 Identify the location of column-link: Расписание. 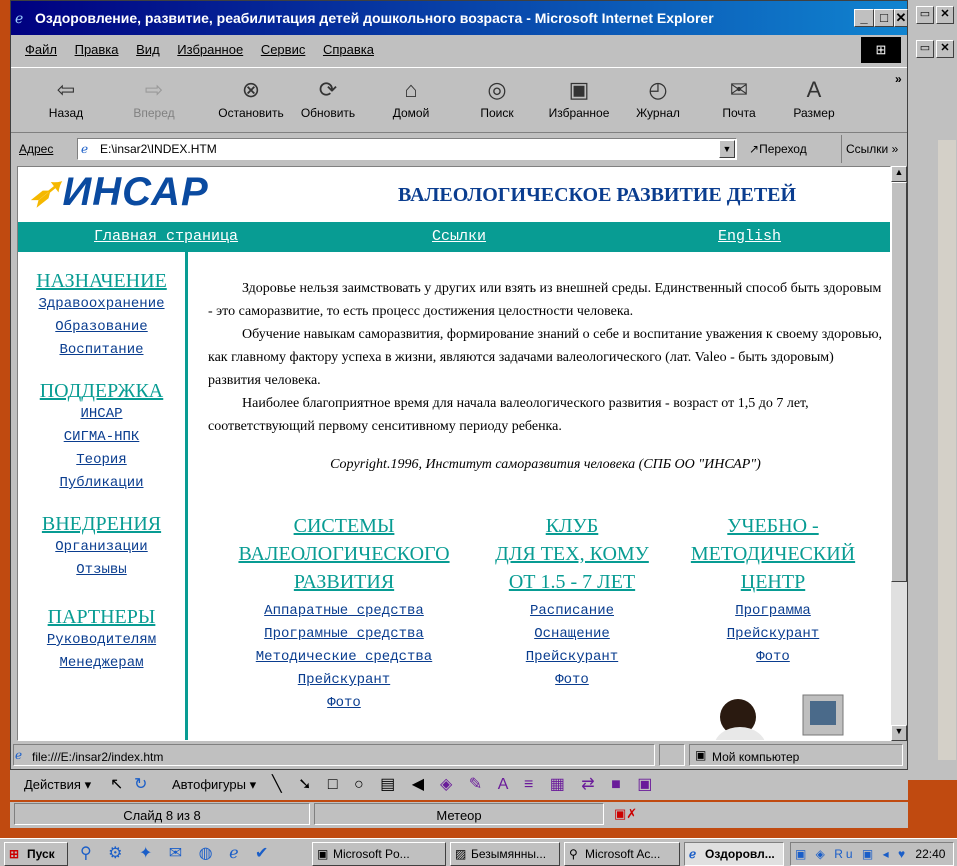
(572, 611).